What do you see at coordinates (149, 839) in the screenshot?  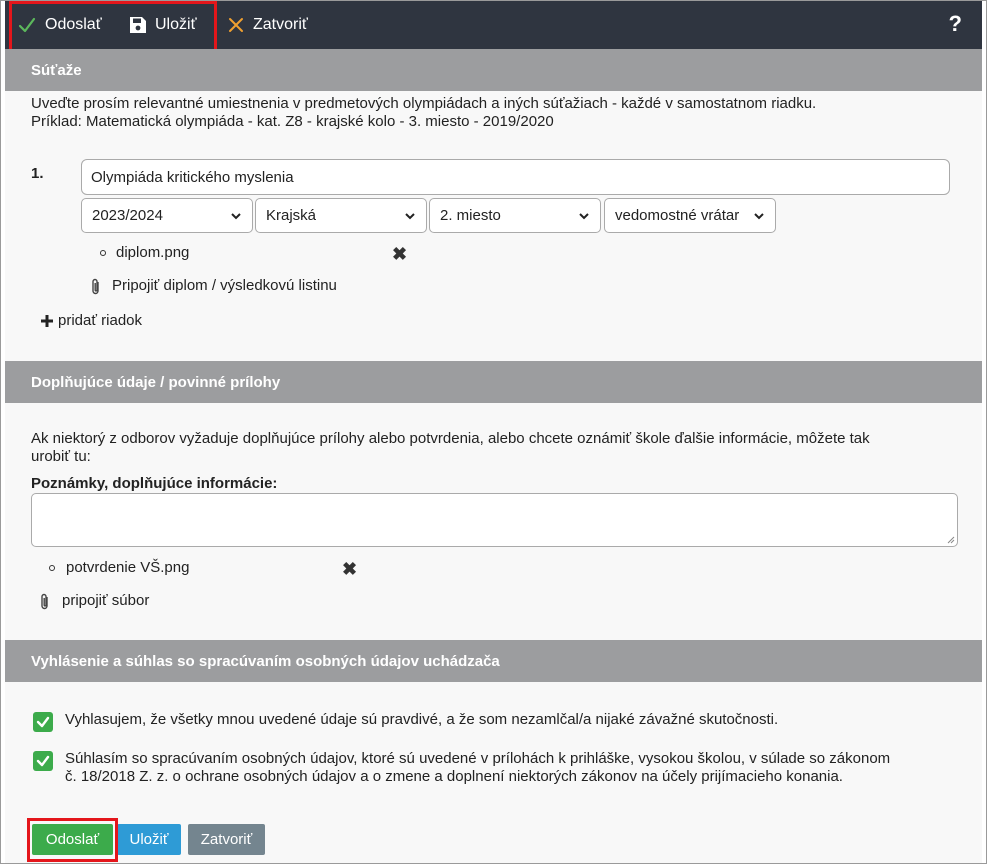 I see `footer-save-button: Uložiť` at bounding box center [149, 839].